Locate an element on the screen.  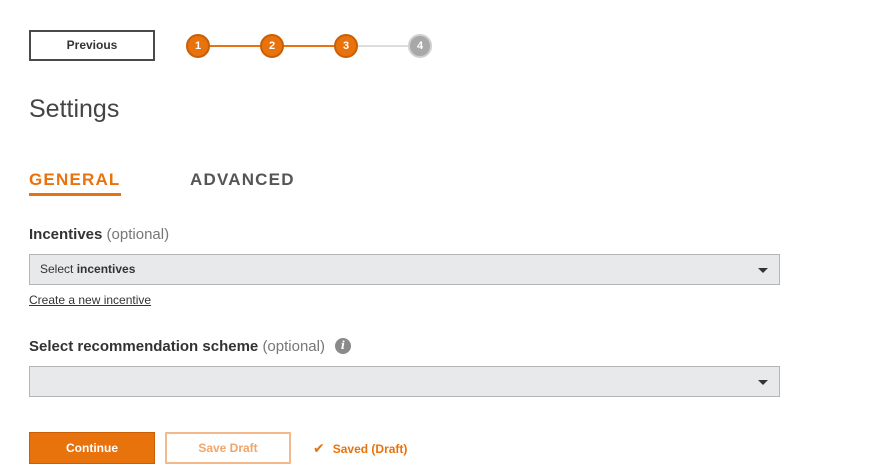
tab-advanced: ADVANCED is located at coordinates (242, 180).